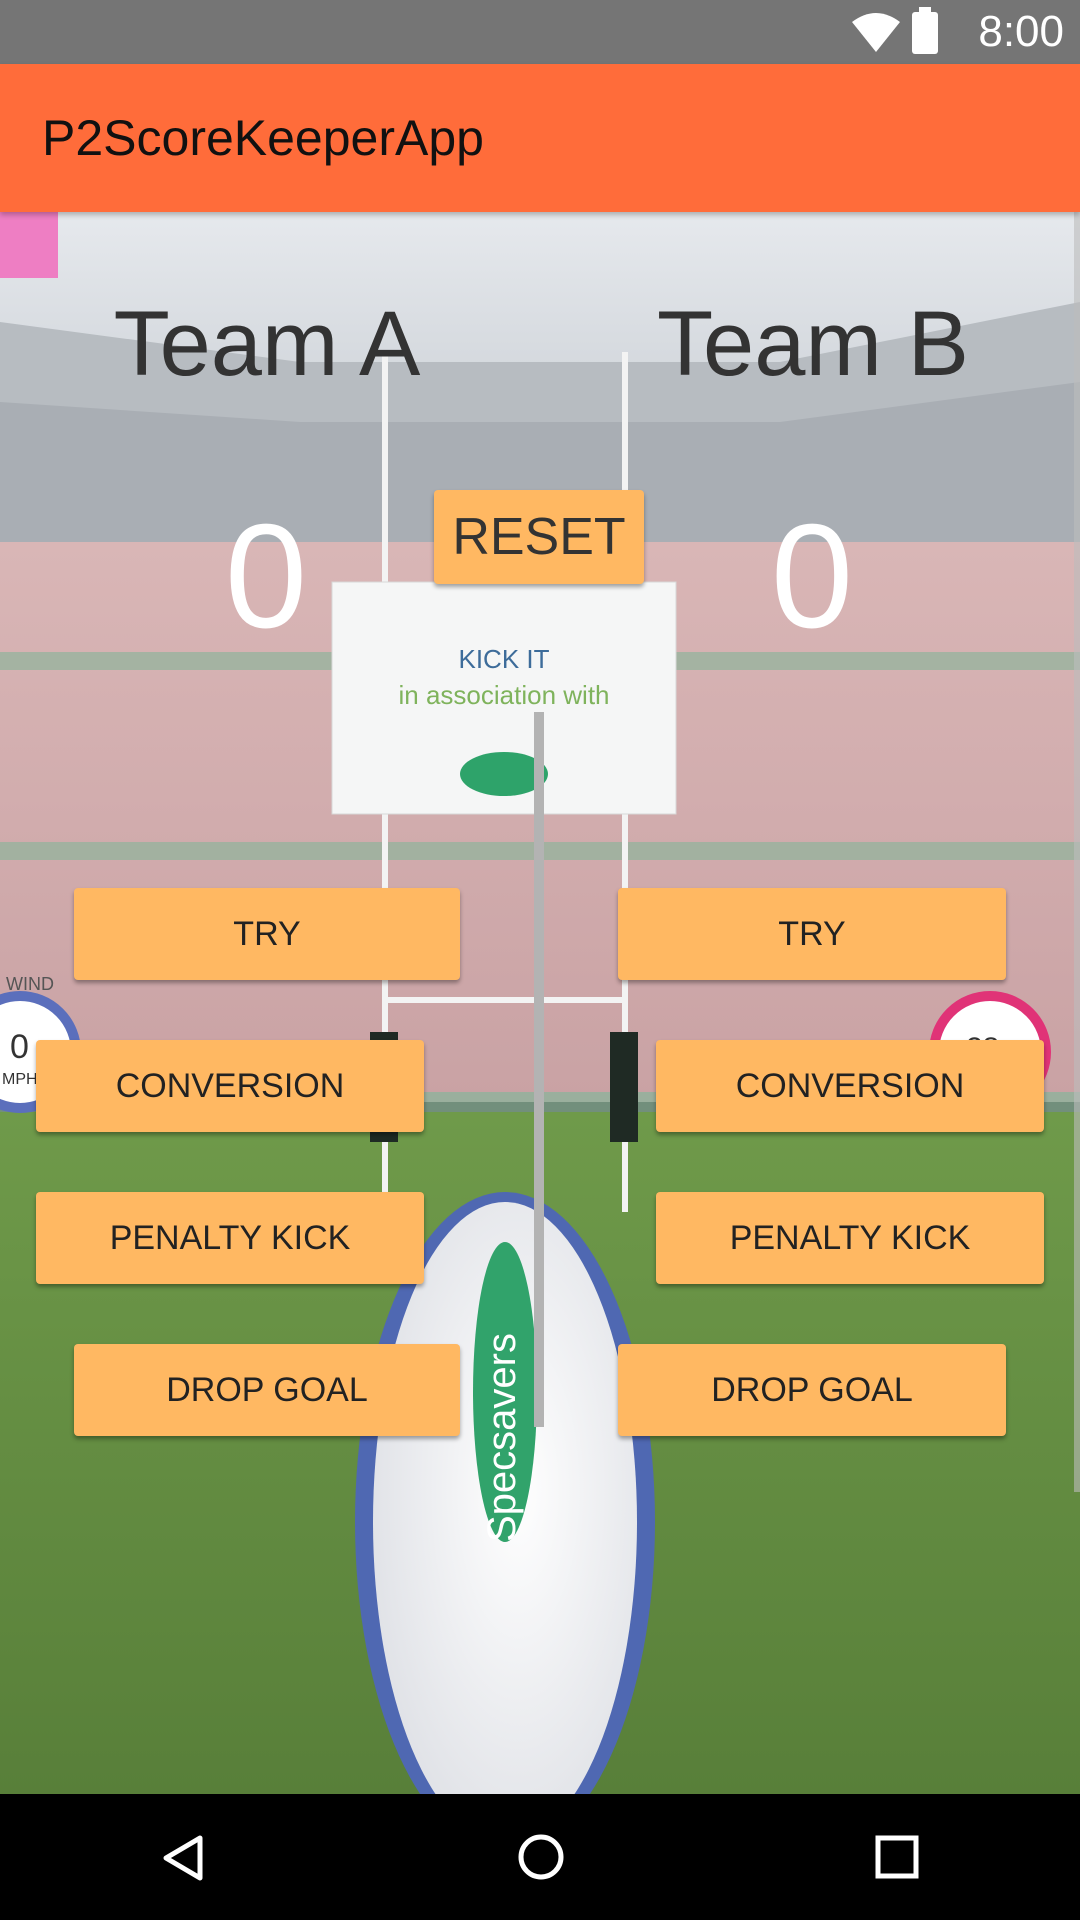 This screenshot has height=1920, width=1080. I want to click on board-line1: KICK IT, so click(503, 659).